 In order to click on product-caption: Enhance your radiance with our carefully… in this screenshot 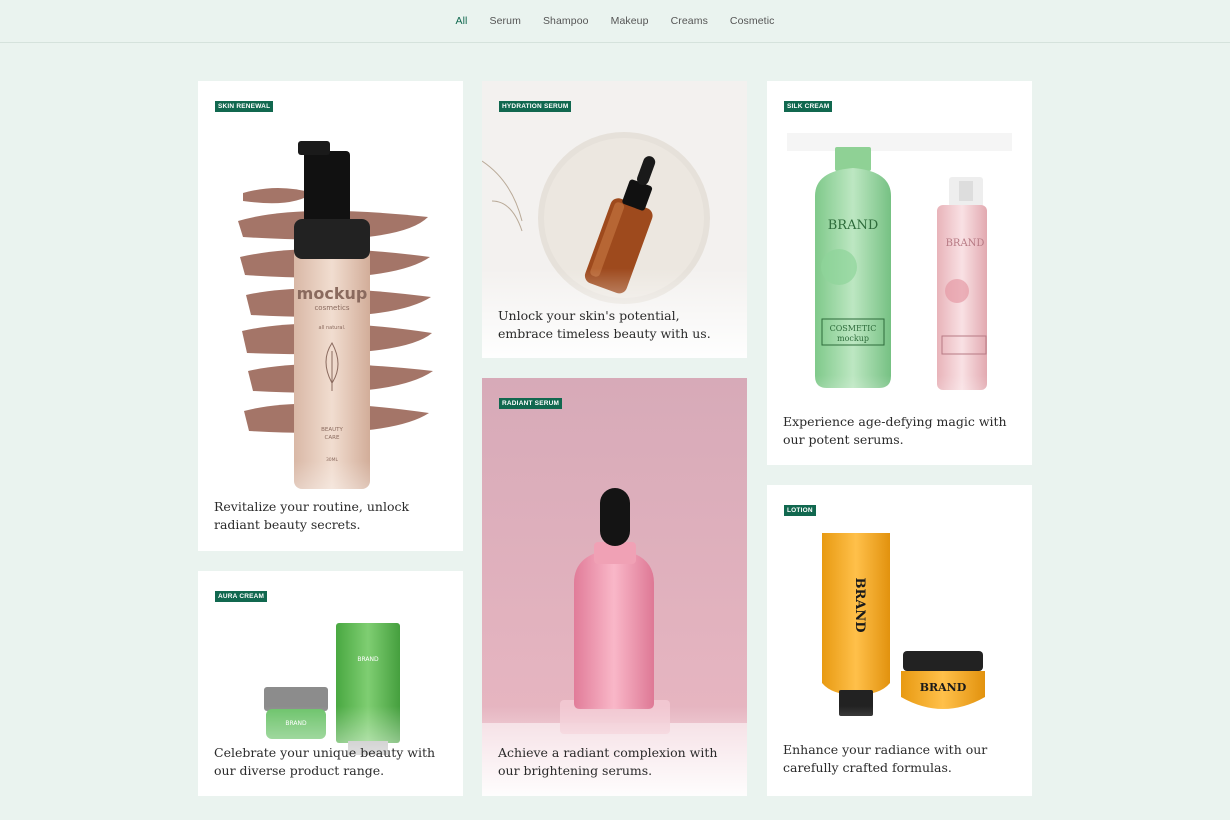, I will do `click(885, 758)`.